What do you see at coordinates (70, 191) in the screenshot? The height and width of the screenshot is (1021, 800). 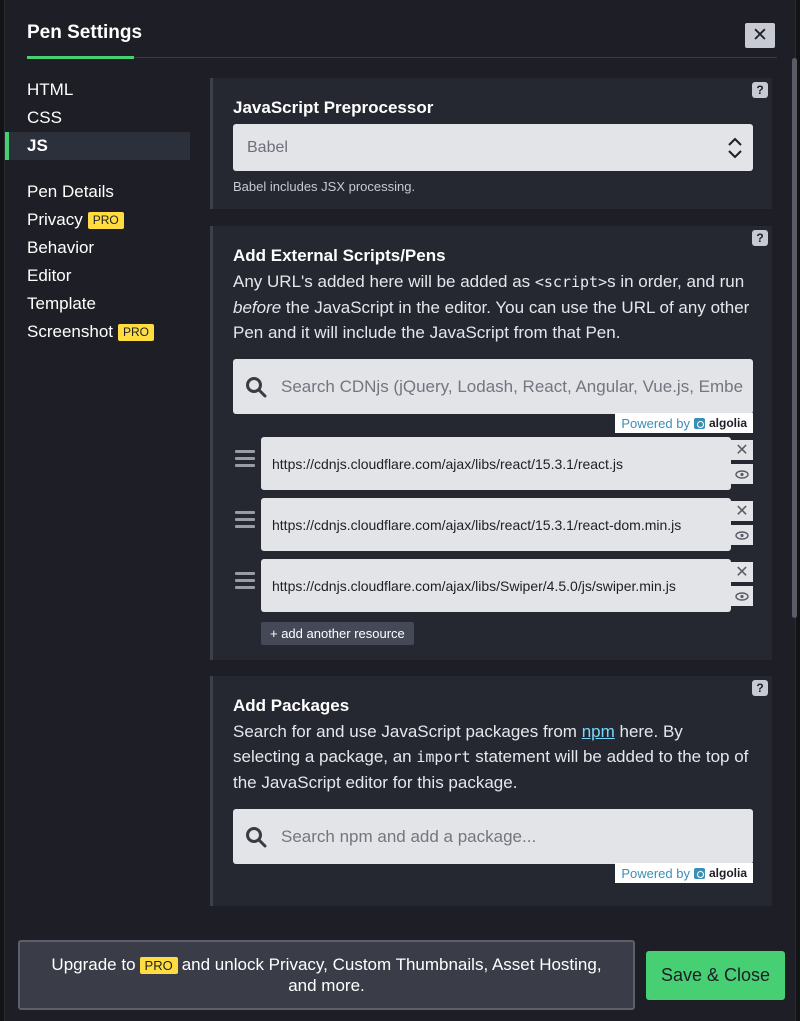 I see `sidebar-item-label: Pen Details` at bounding box center [70, 191].